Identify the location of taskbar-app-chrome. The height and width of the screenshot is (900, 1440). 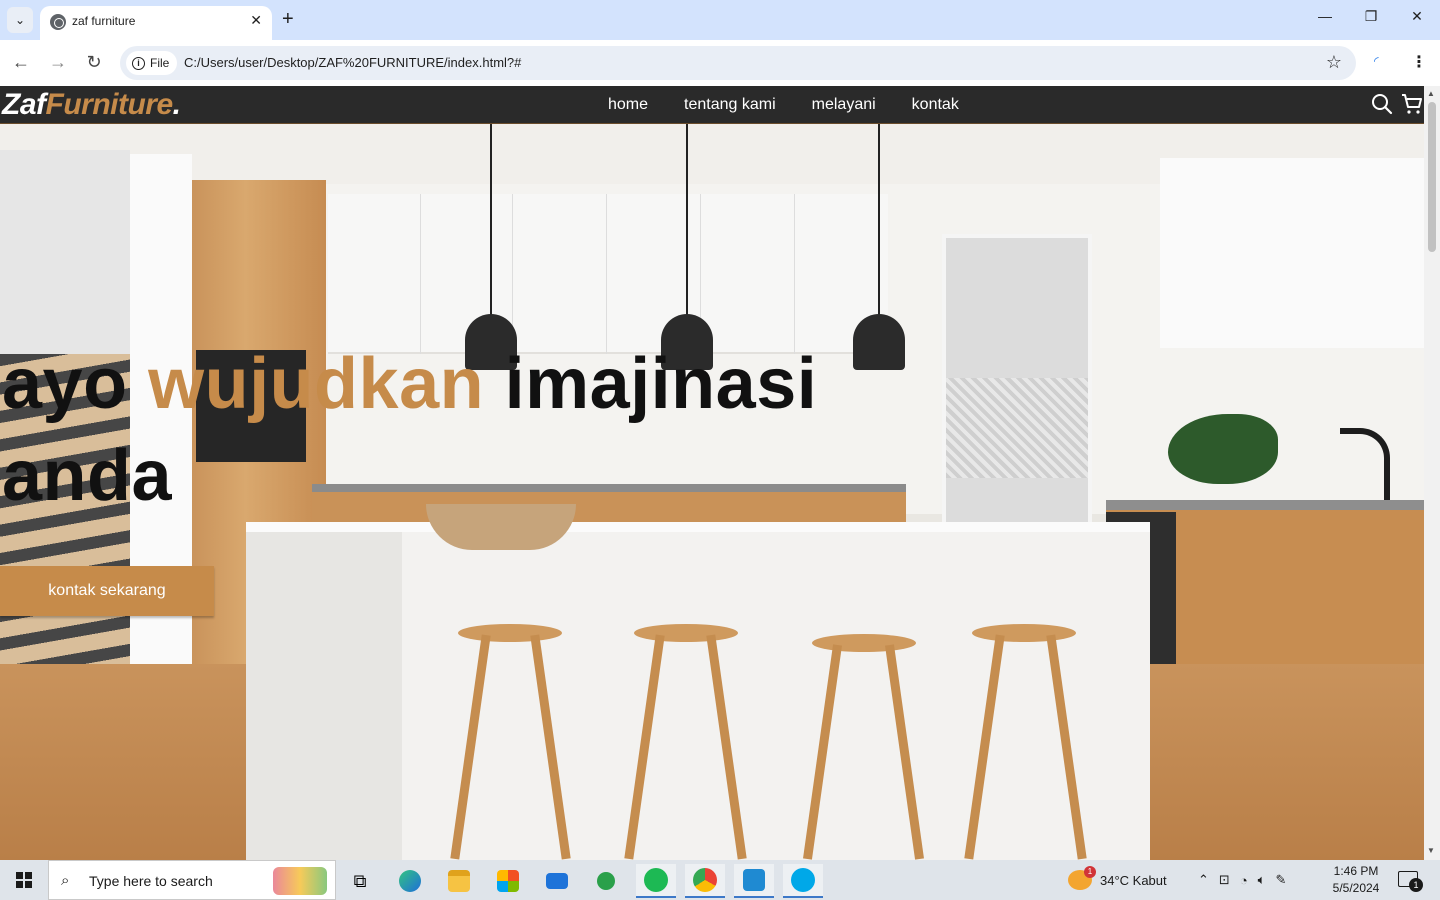
(705, 881).